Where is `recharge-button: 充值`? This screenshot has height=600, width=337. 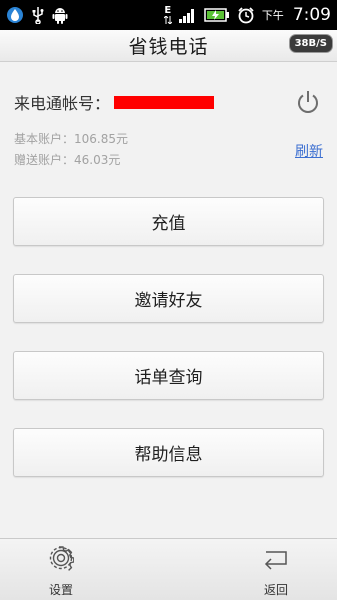 recharge-button: 充值 is located at coordinates (168, 221).